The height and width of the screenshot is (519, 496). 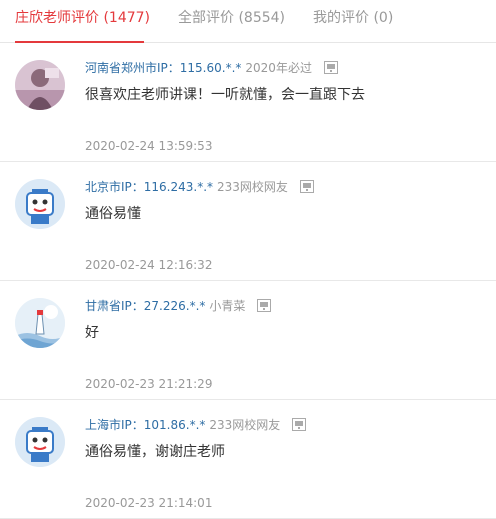 What do you see at coordinates (155, 452) in the screenshot?
I see `comment-content: 通俗易懂，谢谢庄老师` at bounding box center [155, 452].